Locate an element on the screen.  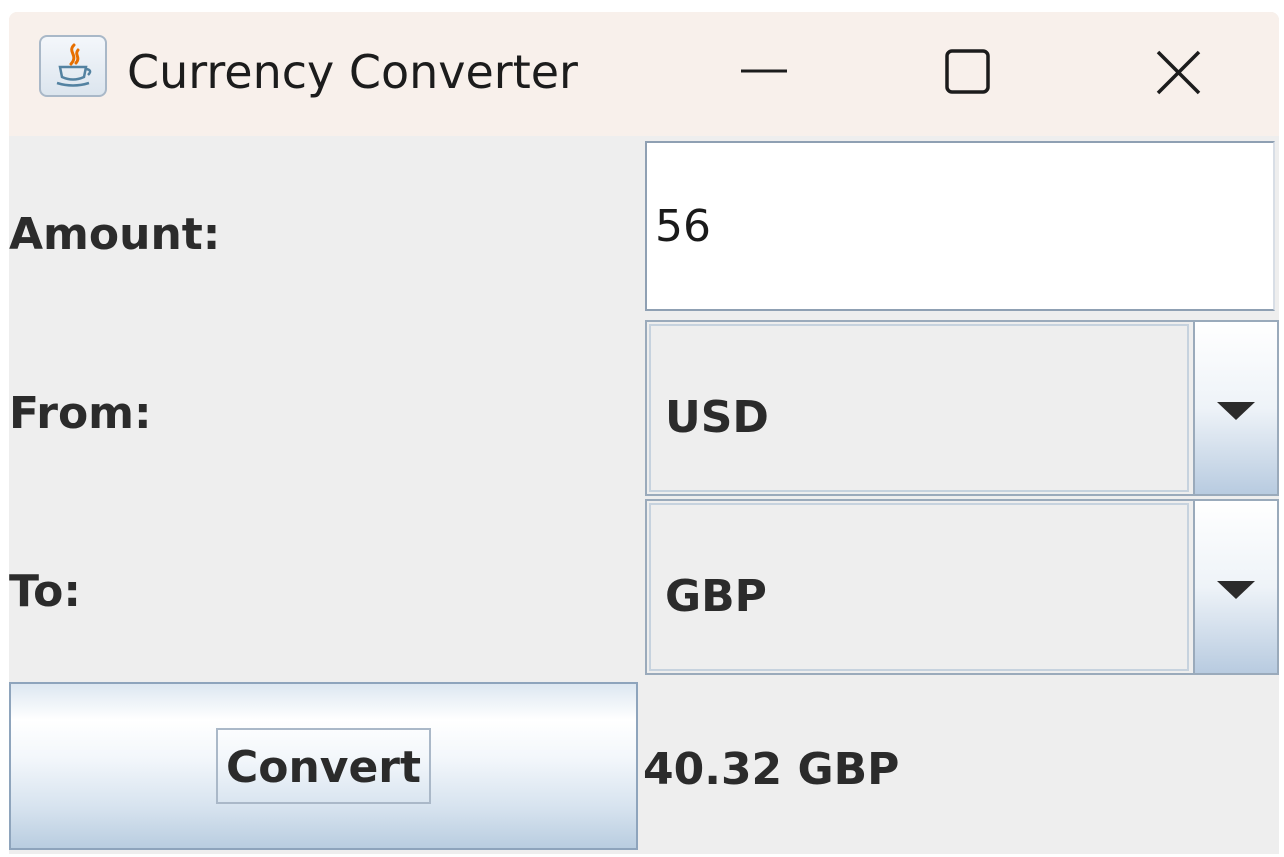
amount-label: Amount: is located at coordinates (115, 234).